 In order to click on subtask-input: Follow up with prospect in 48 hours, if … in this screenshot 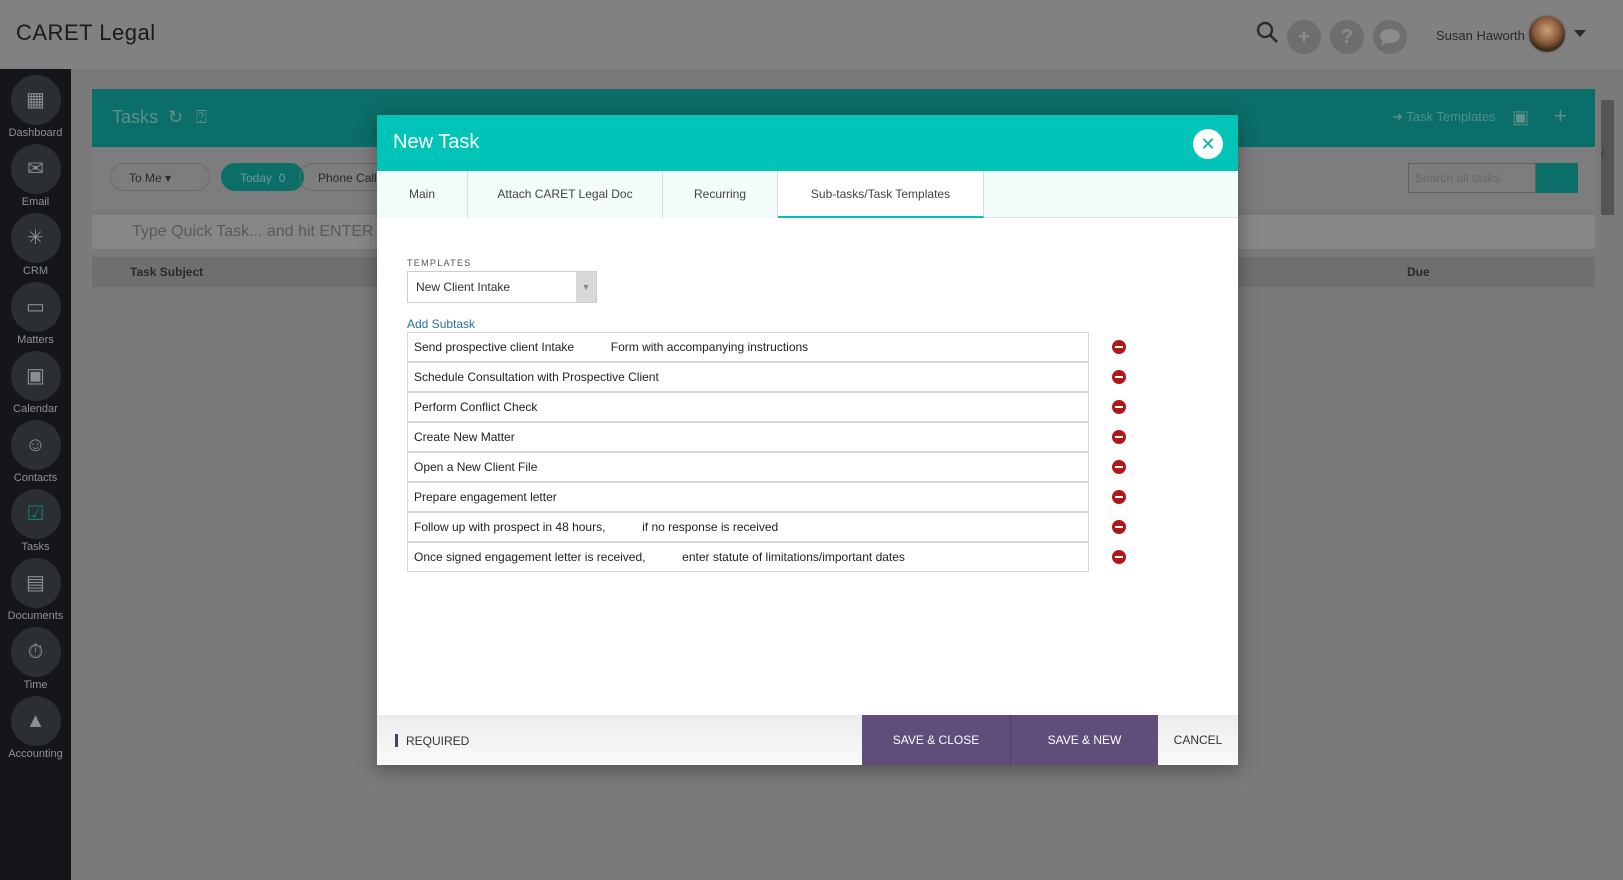, I will do `click(748, 527)`.